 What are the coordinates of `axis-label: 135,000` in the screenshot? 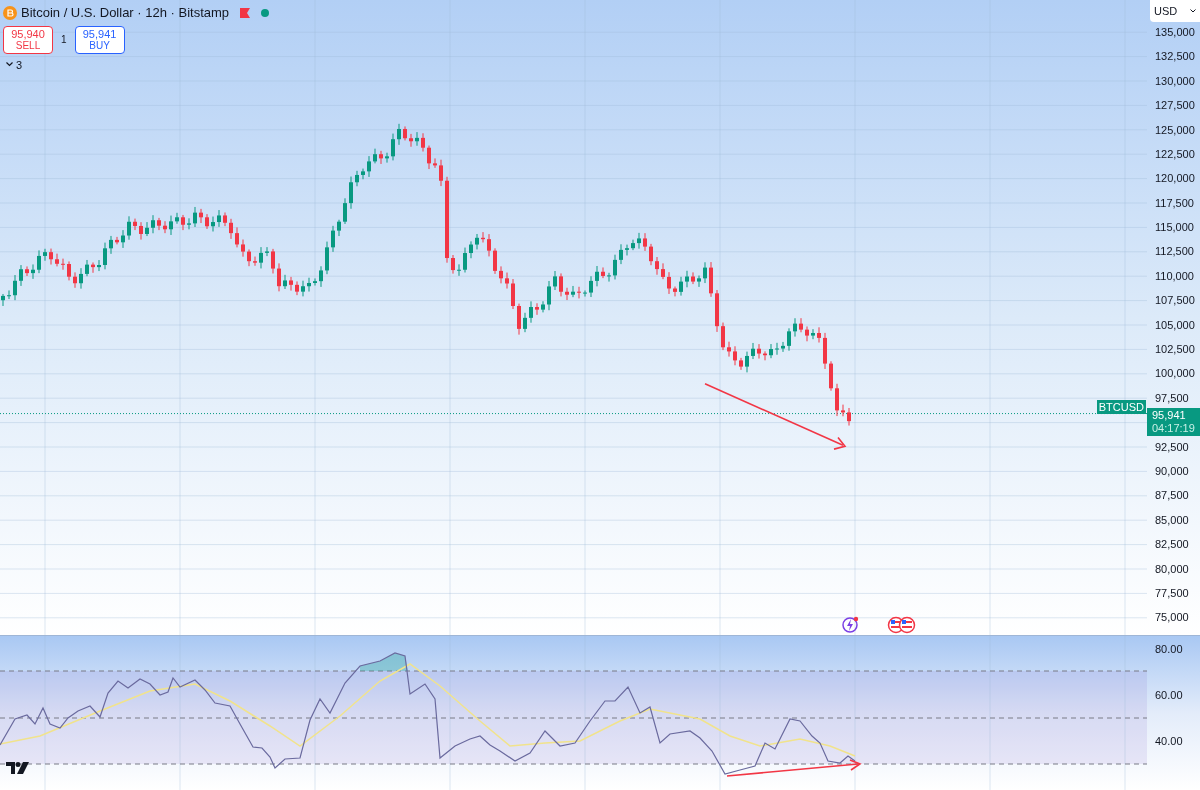 It's located at (1175, 32).